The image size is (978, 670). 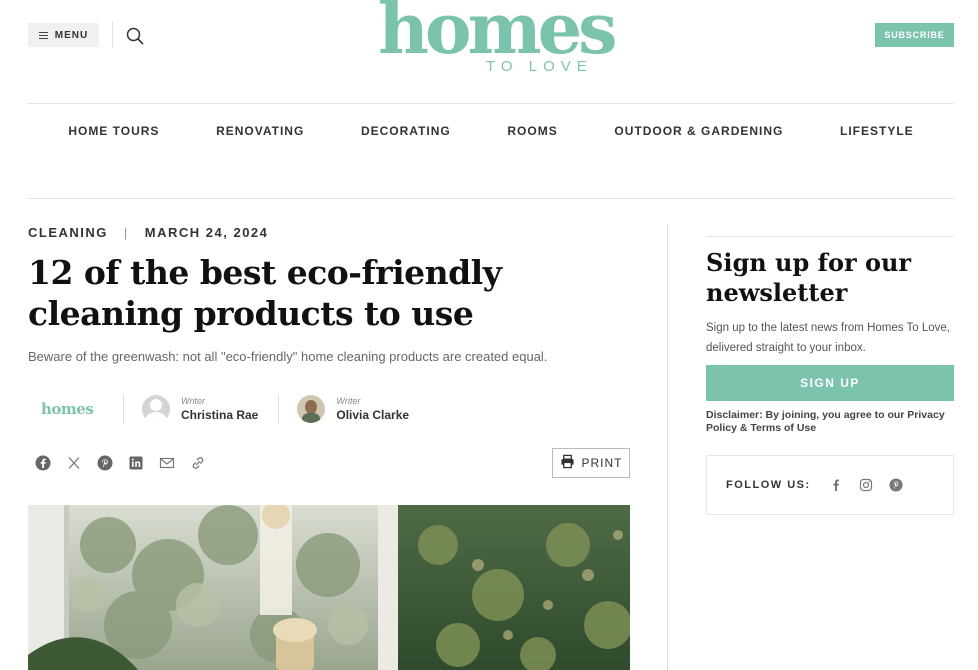 I want to click on instagram-icon, so click(x=866, y=485).